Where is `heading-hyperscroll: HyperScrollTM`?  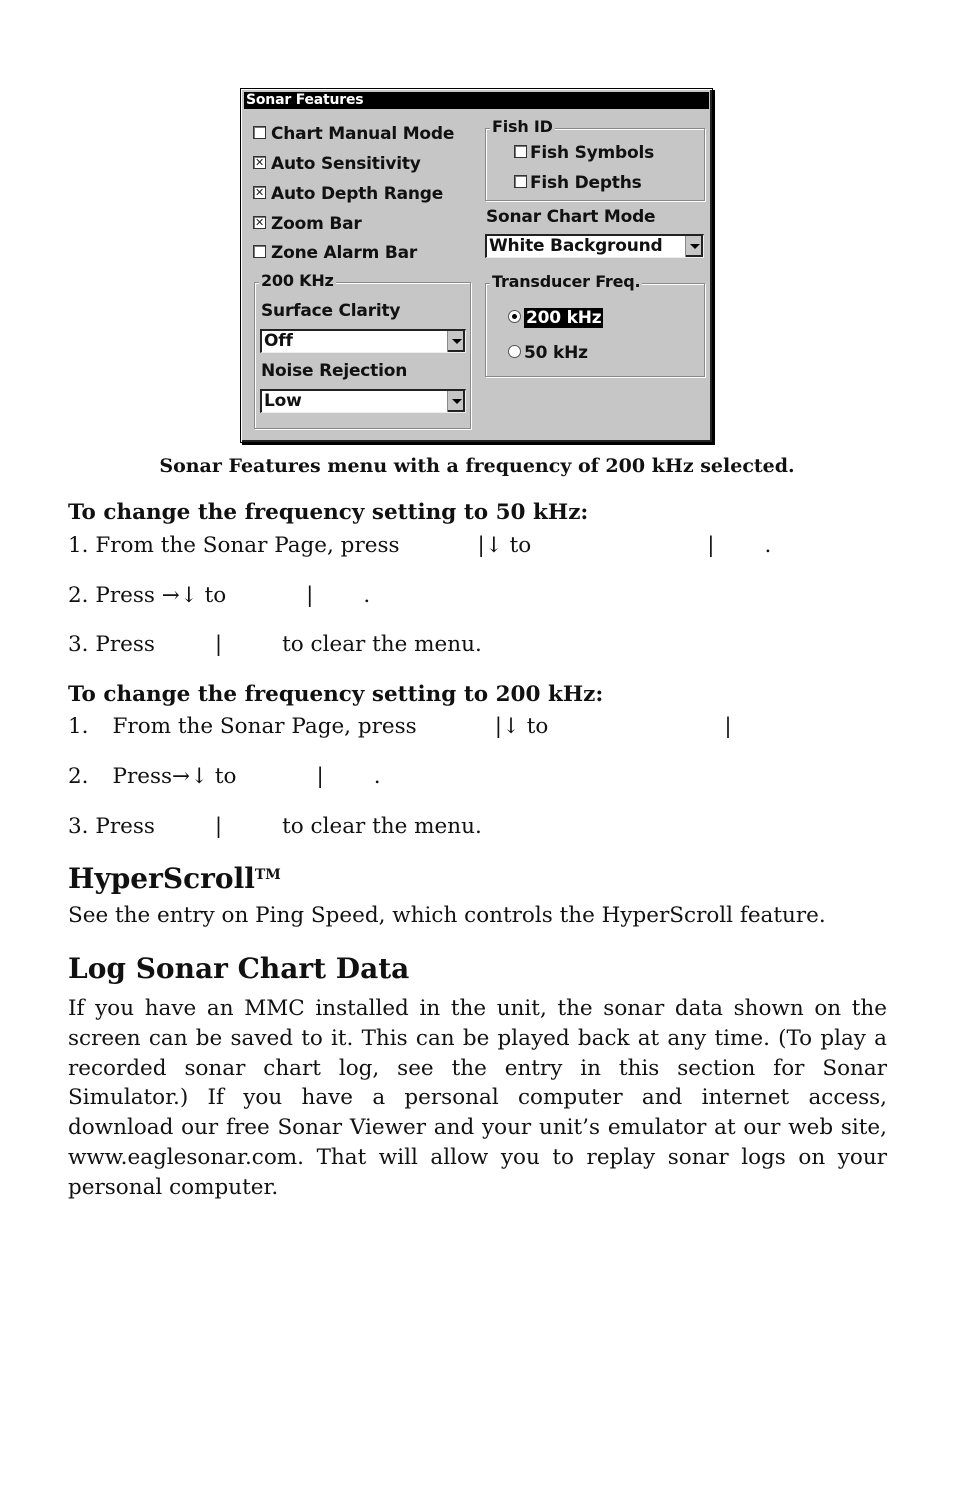
heading-hyperscroll: HyperScrollTM is located at coordinates (174, 878).